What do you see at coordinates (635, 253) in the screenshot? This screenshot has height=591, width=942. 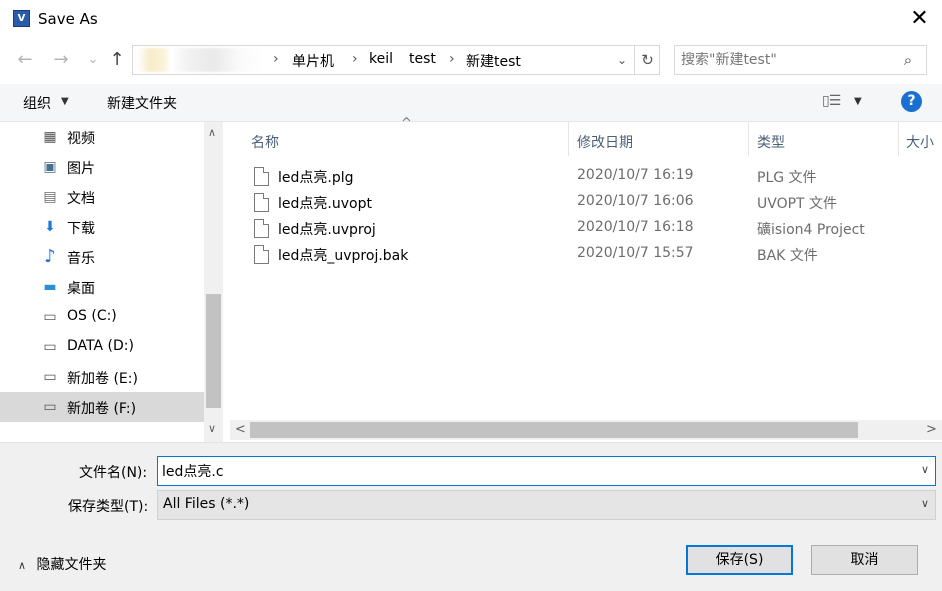 I see `file-date: 2020/10/7 15:57` at bounding box center [635, 253].